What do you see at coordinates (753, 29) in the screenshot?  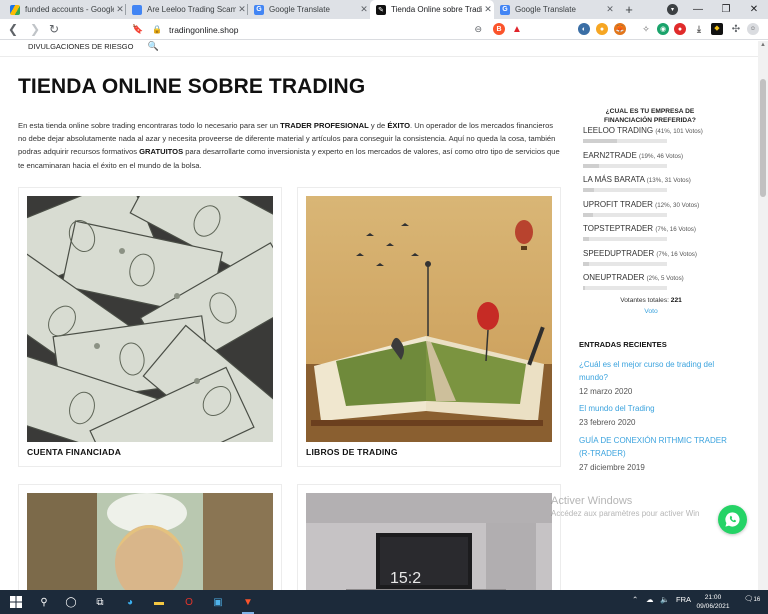 I see `profile-avatar: ☺` at bounding box center [753, 29].